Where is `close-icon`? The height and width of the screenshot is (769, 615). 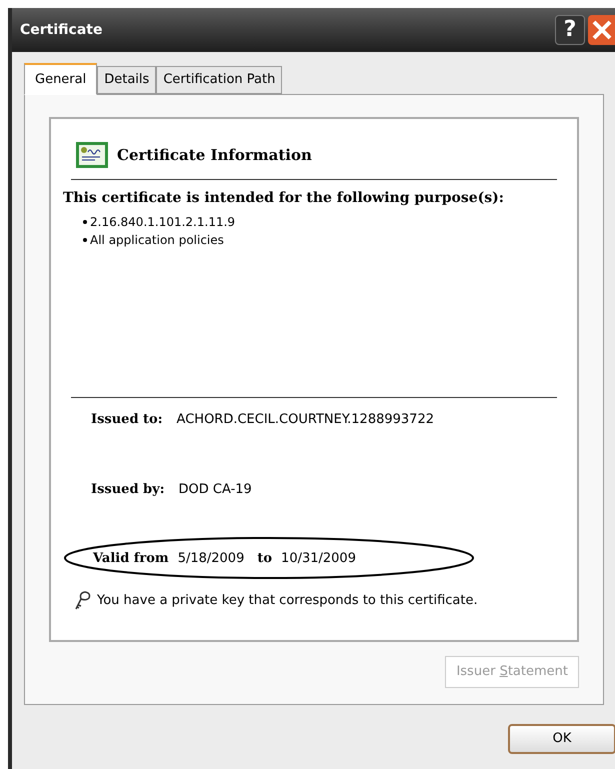
close-icon is located at coordinates (602, 30).